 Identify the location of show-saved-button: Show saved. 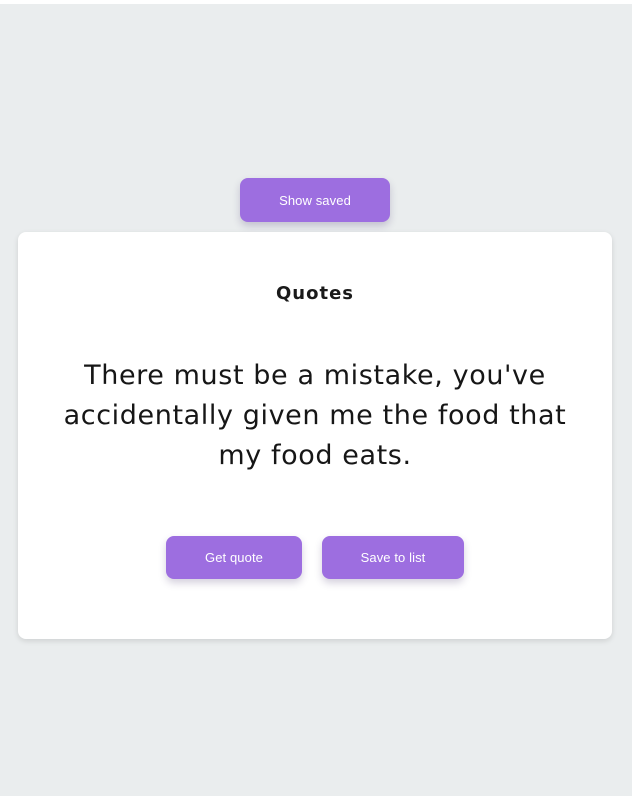
(315, 200).